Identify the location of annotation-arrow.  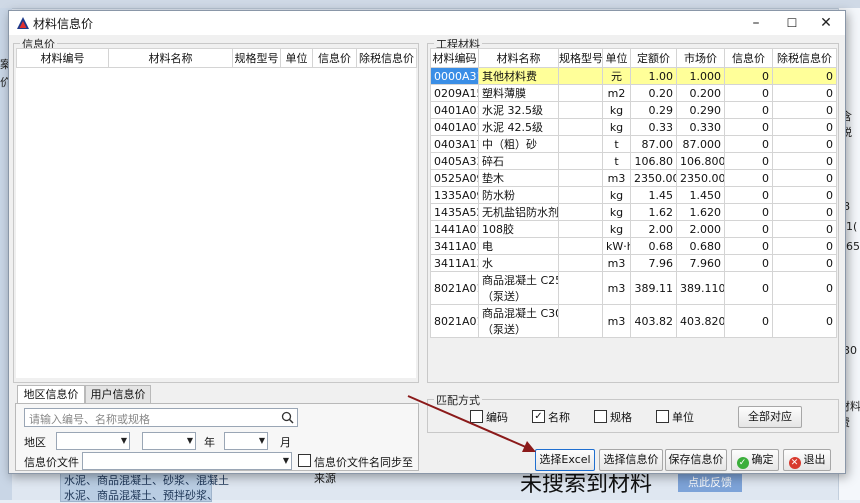
(471, 423).